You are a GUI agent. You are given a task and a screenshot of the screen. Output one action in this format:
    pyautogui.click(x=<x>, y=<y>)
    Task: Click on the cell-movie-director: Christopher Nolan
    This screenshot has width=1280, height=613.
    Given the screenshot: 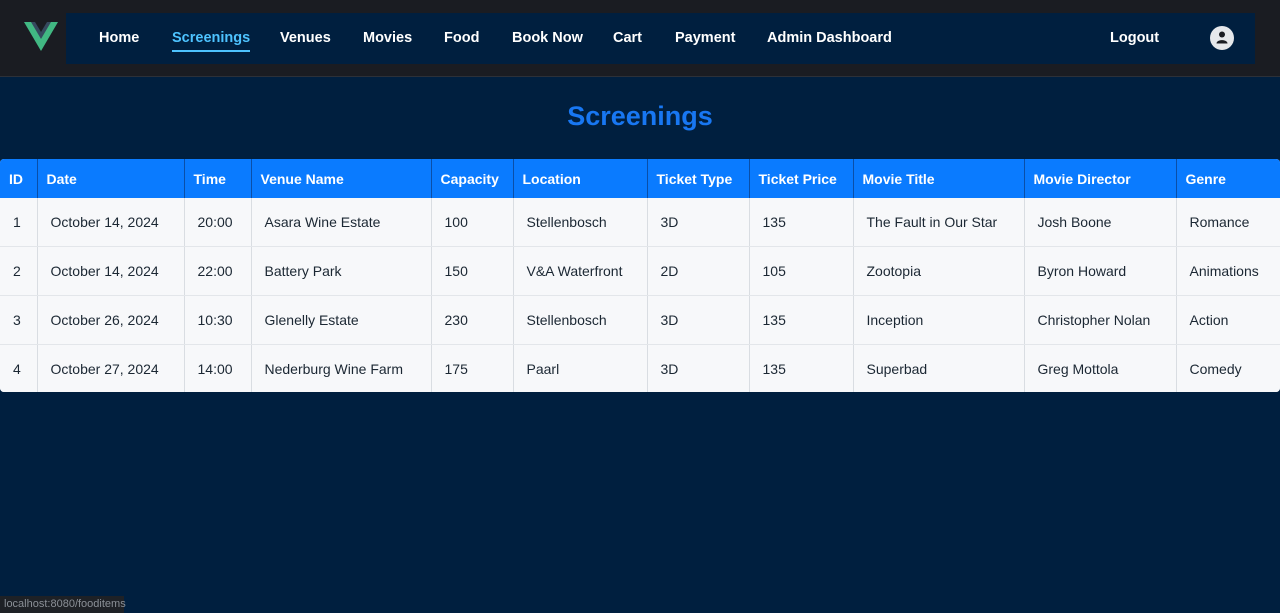 What is the action you would take?
    pyautogui.click(x=1100, y=320)
    